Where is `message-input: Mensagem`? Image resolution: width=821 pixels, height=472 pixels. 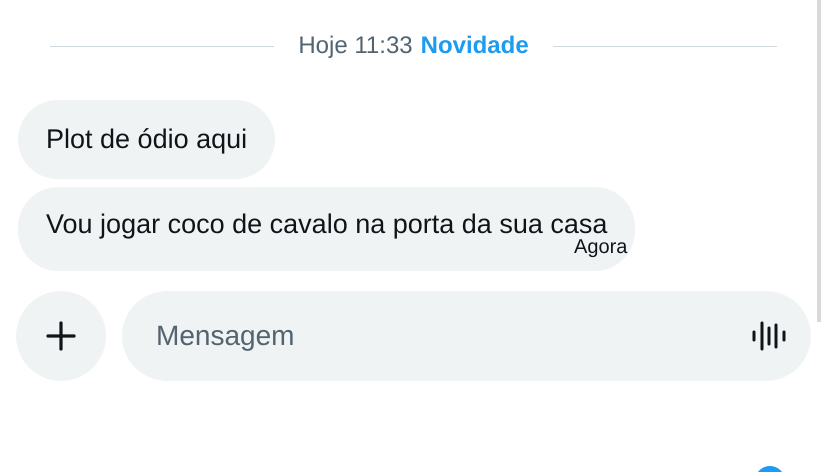 message-input: Mensagem is located at coordinates (452, 336).